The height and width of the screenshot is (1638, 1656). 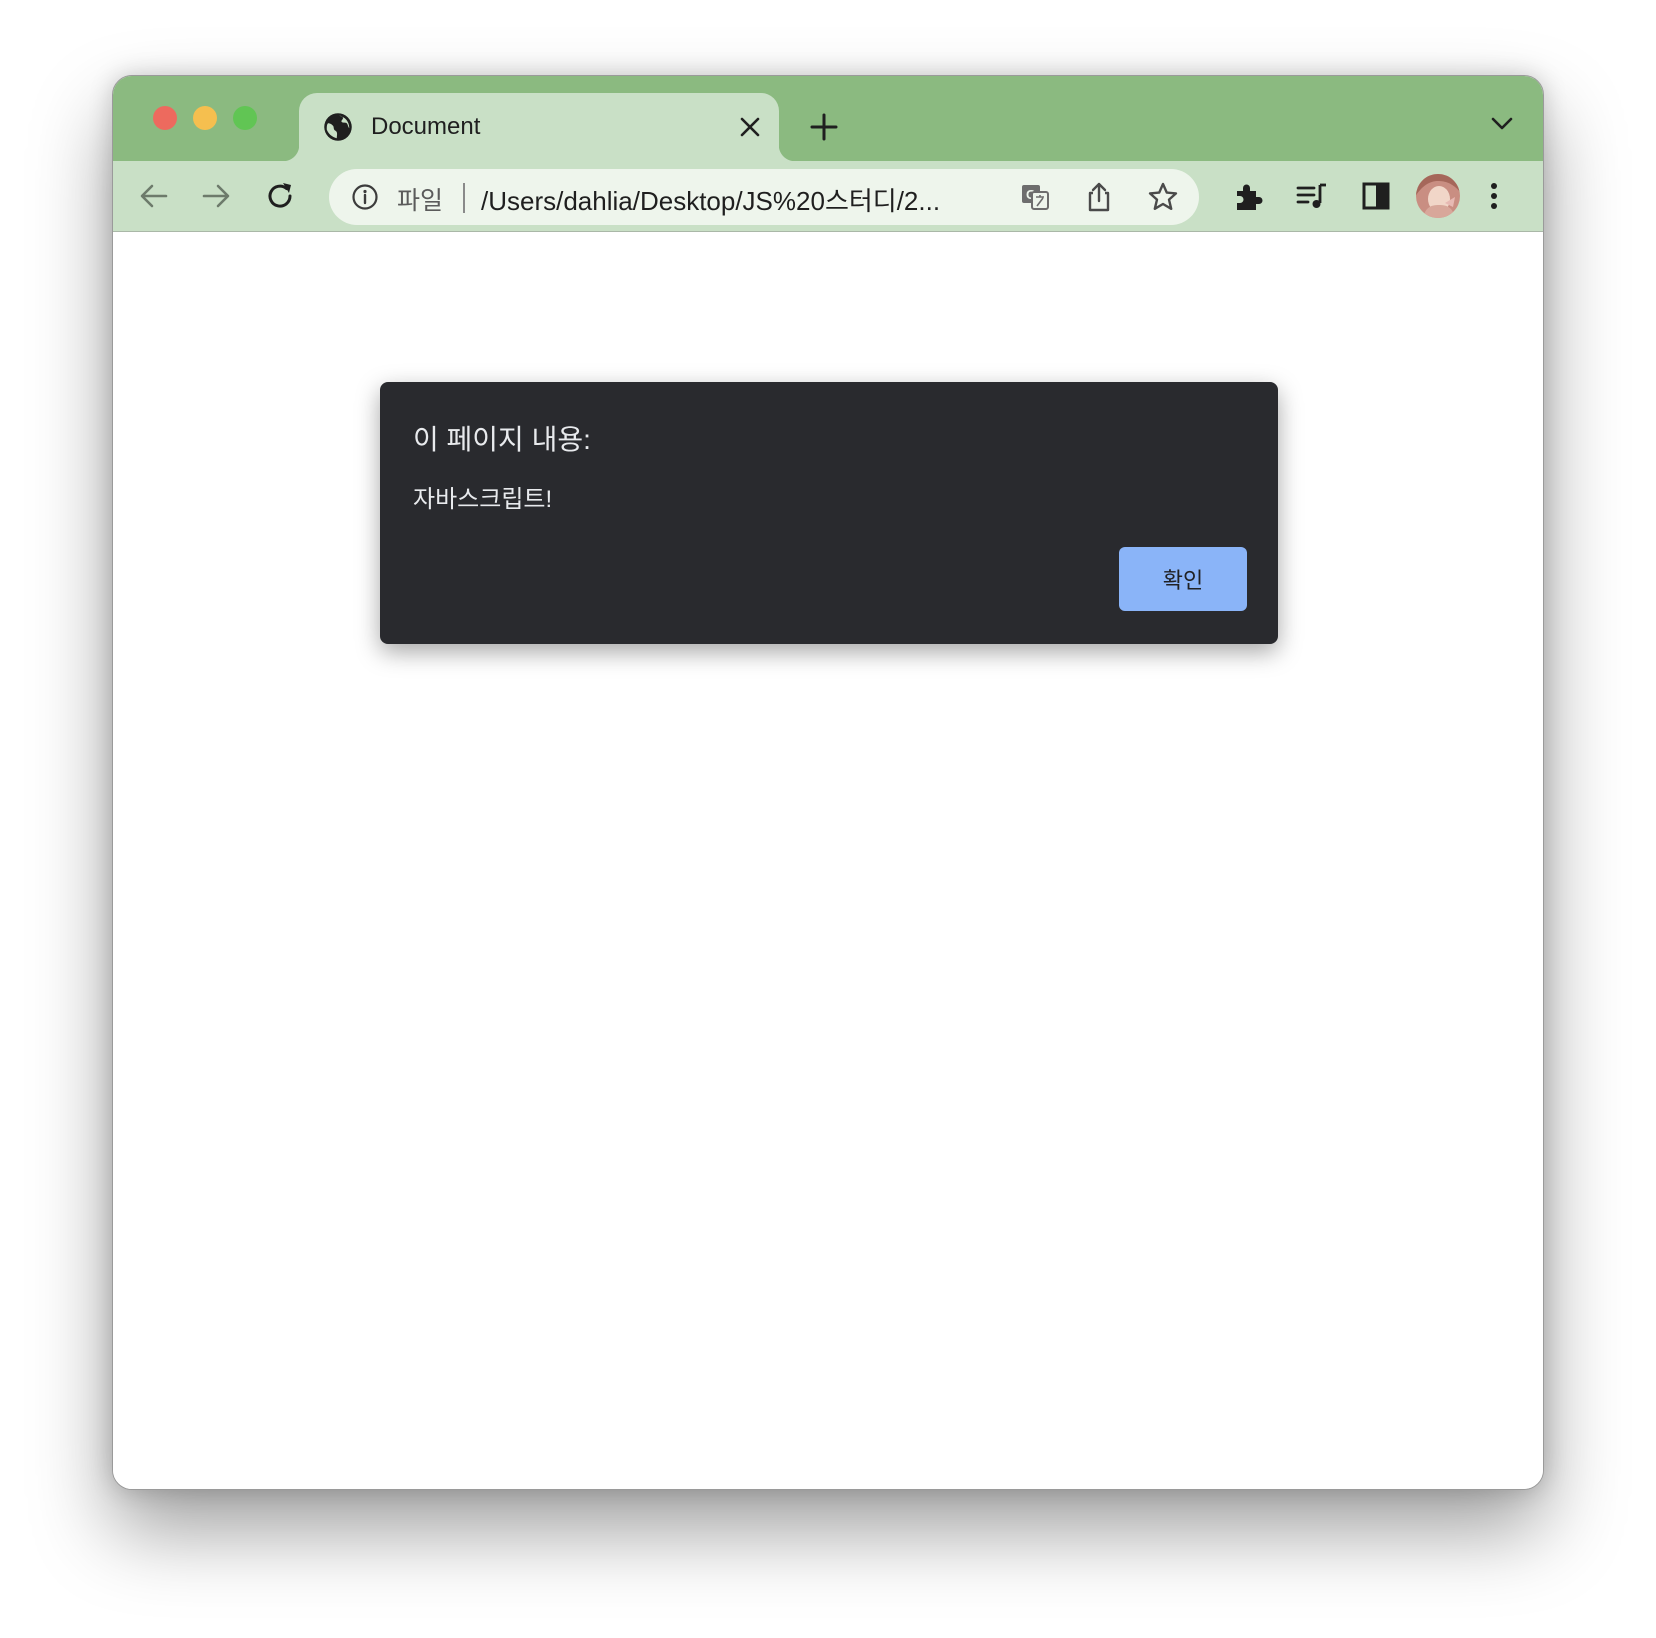 What do you see at coordinates (1099, 197) in the screenshot?
I see `share-icon` at bounding box center [1099, 197].